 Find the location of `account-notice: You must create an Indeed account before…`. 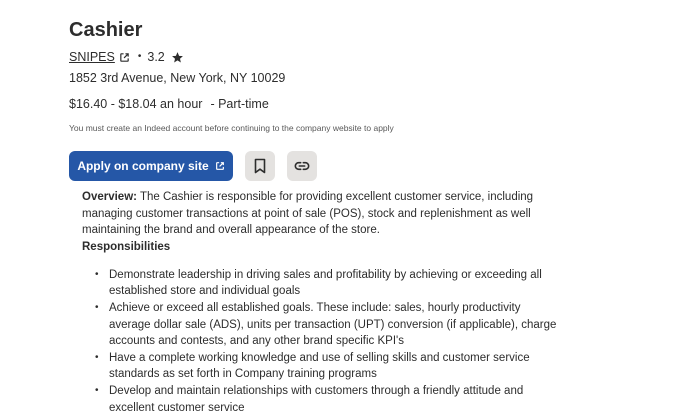

account-notice: You must create an Indeed account before… is located at coordinates (231, 128).